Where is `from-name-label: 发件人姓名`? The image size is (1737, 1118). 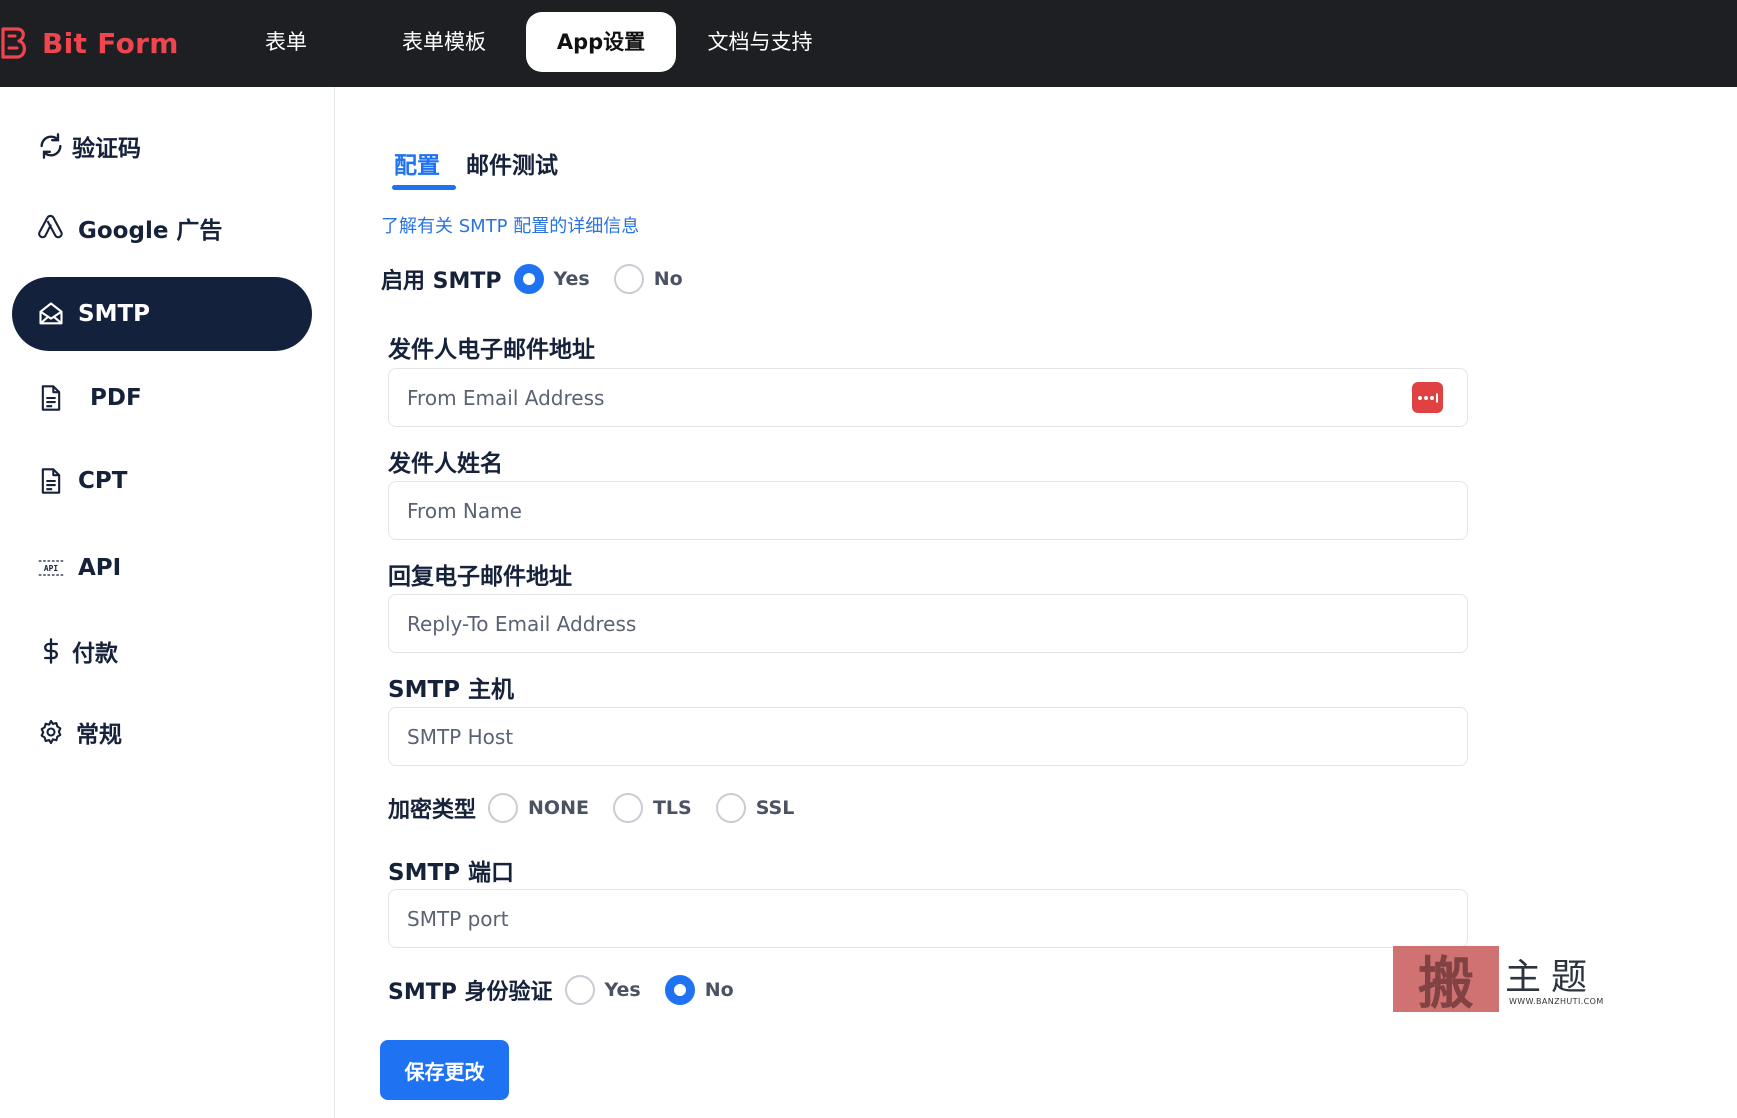 from-name-label: 发件人姓名 is located at coordinates (445, 464).